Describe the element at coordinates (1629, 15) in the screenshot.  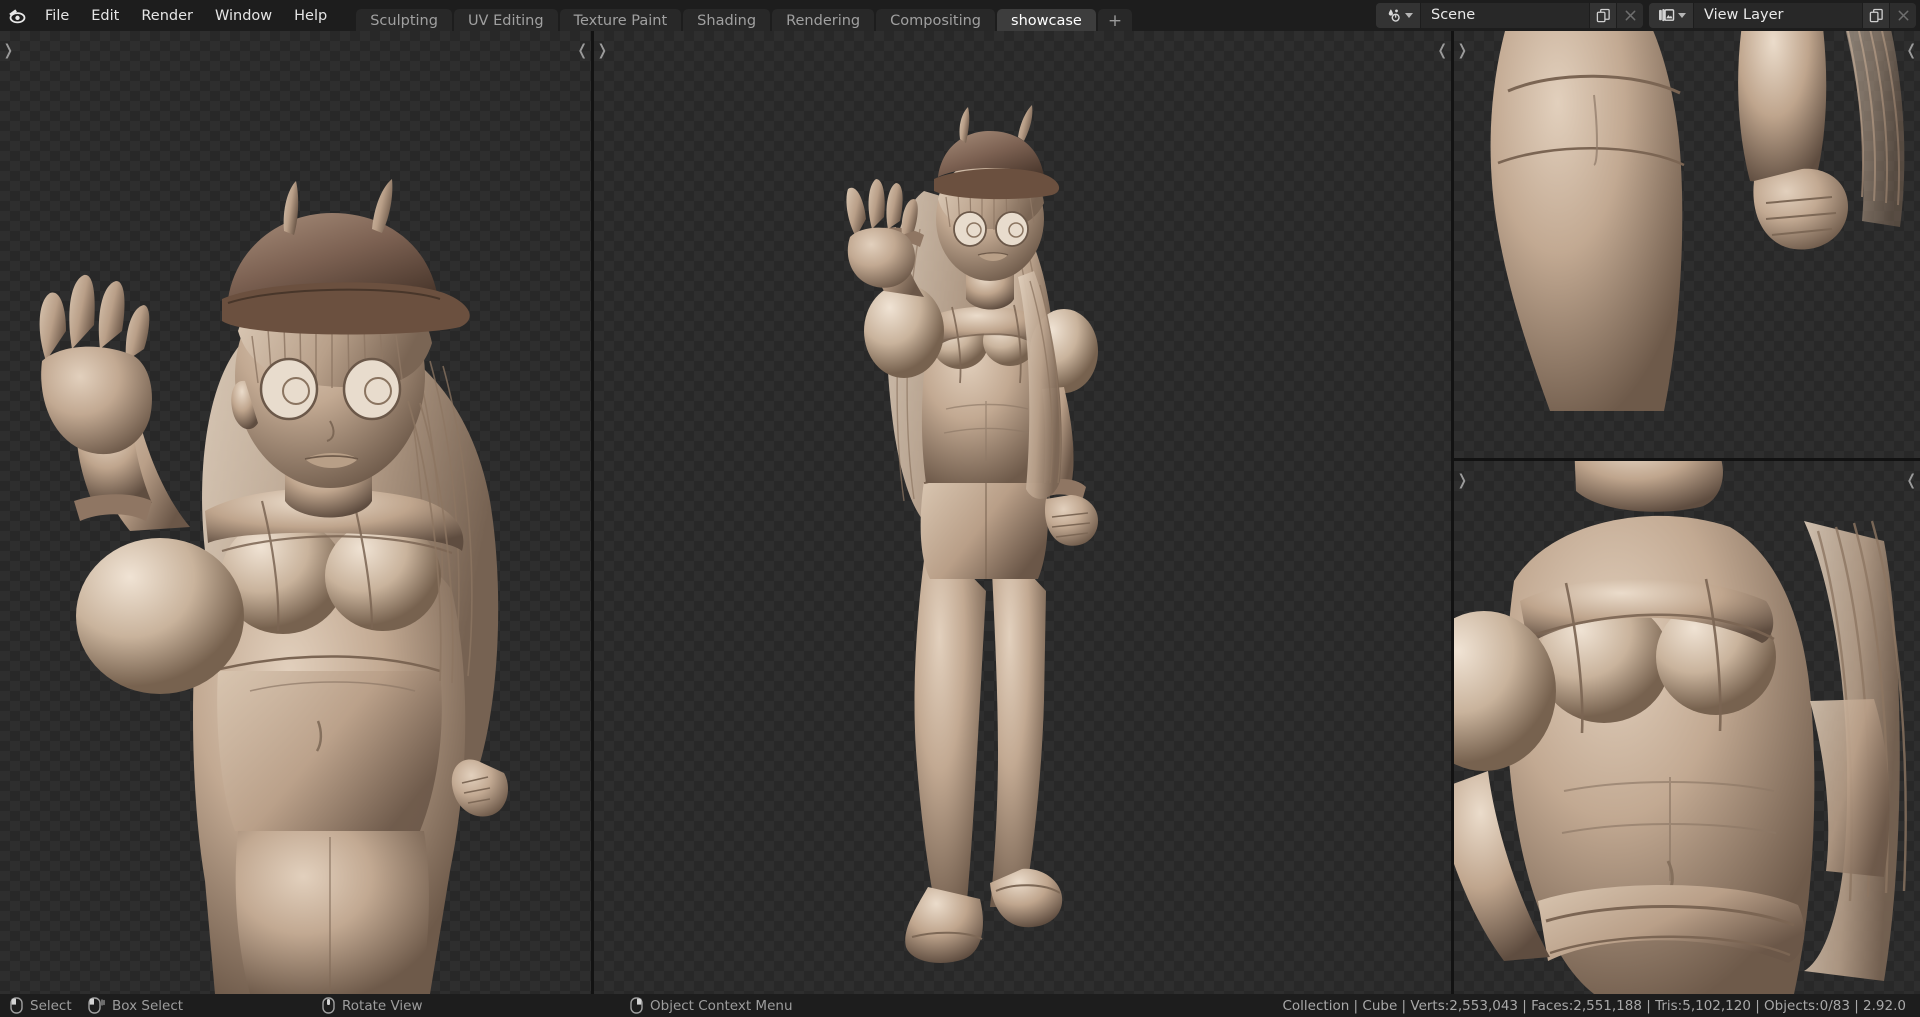
I see `unlink-scene-button` at that location.